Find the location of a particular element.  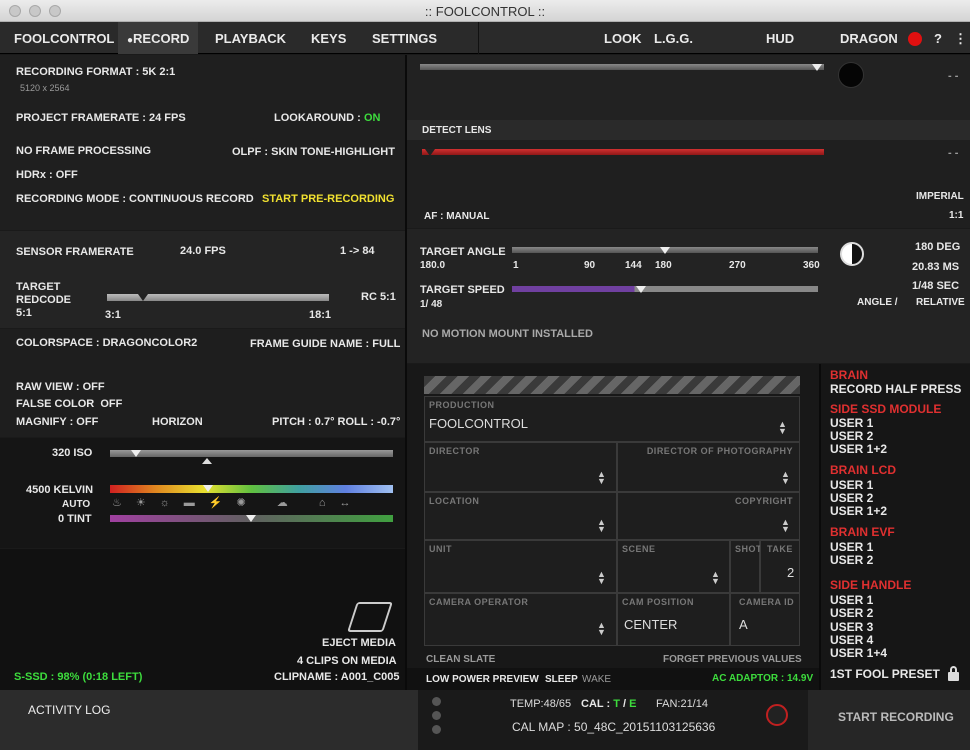

operator-stepper-icon: ▲ ▼ is located at coordinates (601, 629).